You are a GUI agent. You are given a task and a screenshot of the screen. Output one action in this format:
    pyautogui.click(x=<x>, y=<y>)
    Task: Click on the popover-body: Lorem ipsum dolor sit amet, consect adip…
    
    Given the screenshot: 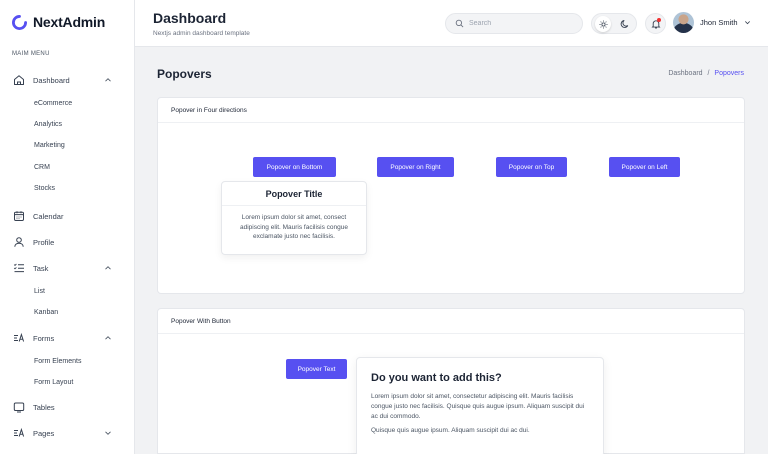 What is the action you would take?
    pyautogui.click(x=294, y=227)
    